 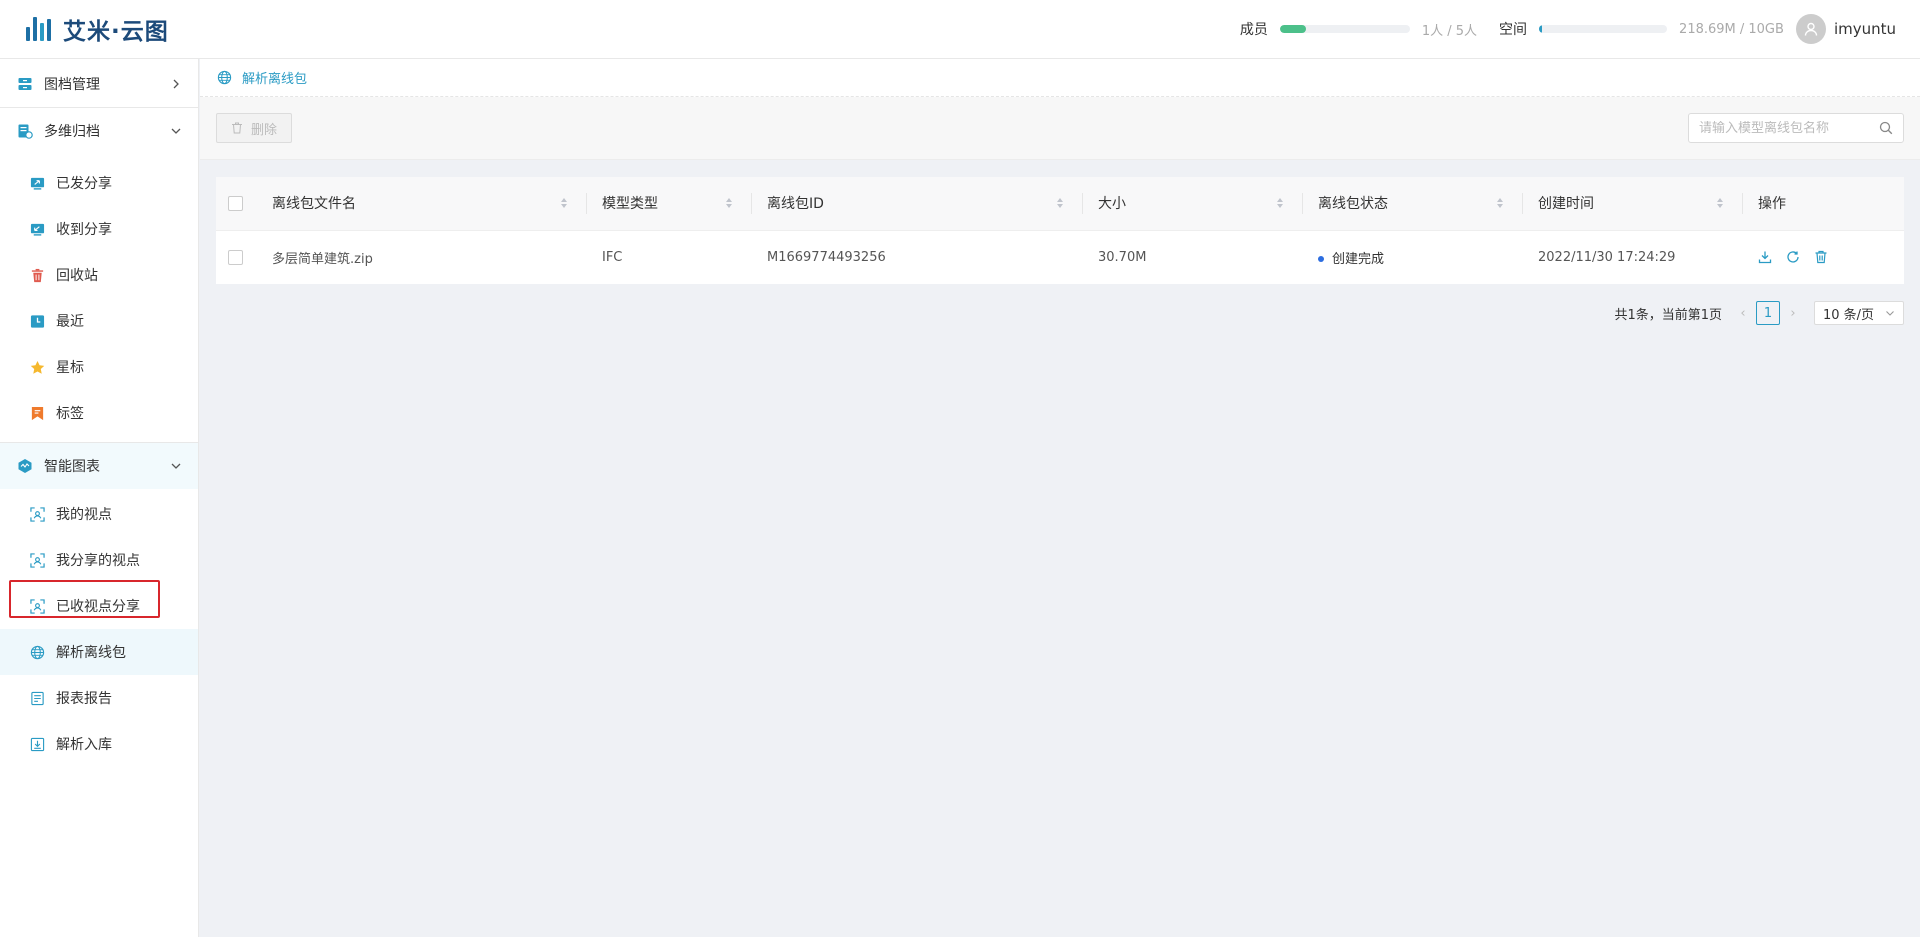 I want to click on cell-created: 2022/11/30 17:24:29, so click(x=1607, y=257).